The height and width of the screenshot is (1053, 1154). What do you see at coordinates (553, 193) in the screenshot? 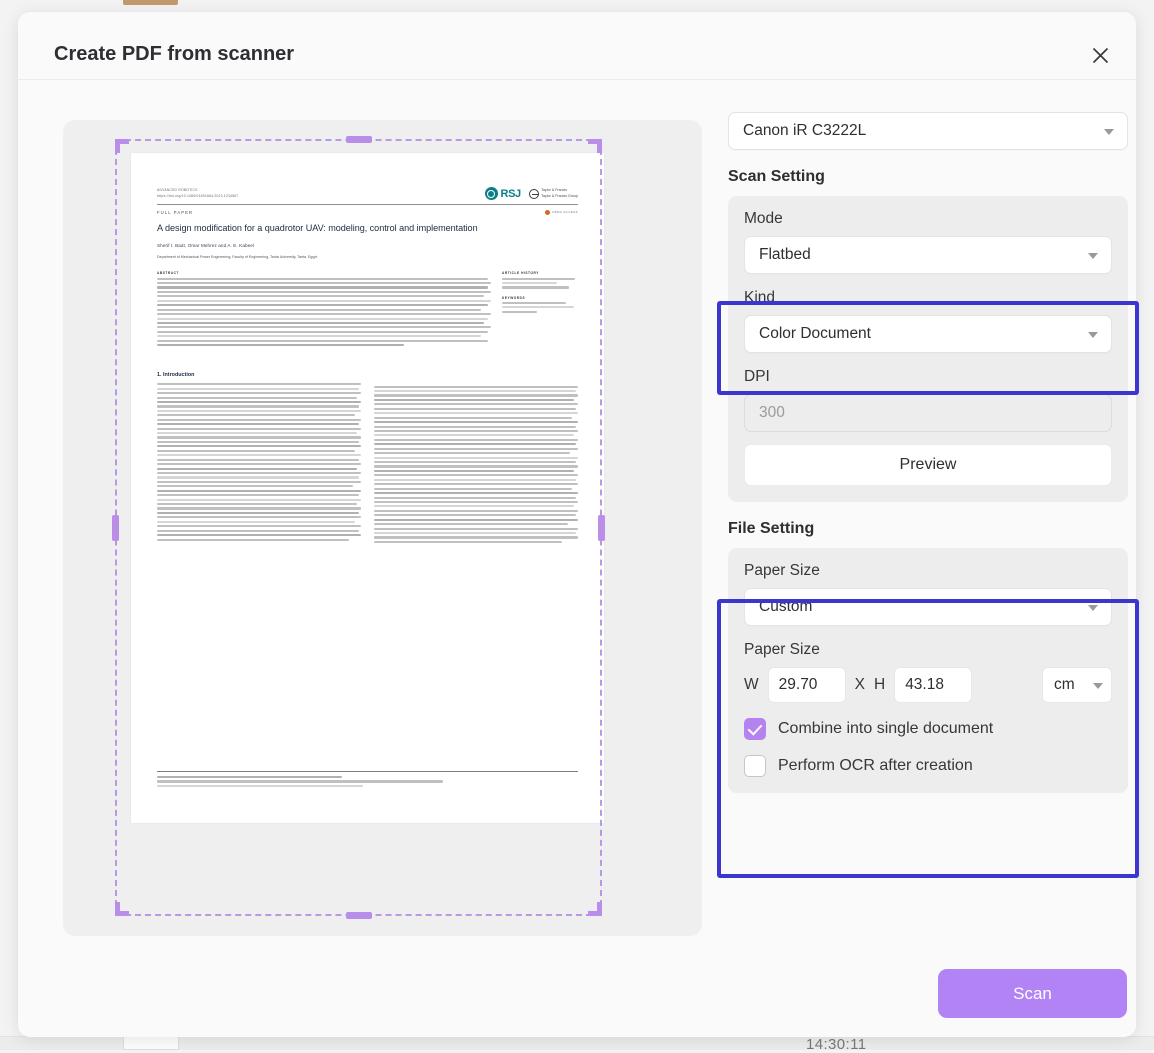
I see `taylor-francis-logo-icon: Taylor & Francis Taylor & Francis Group` at bounding box center [553, 193].